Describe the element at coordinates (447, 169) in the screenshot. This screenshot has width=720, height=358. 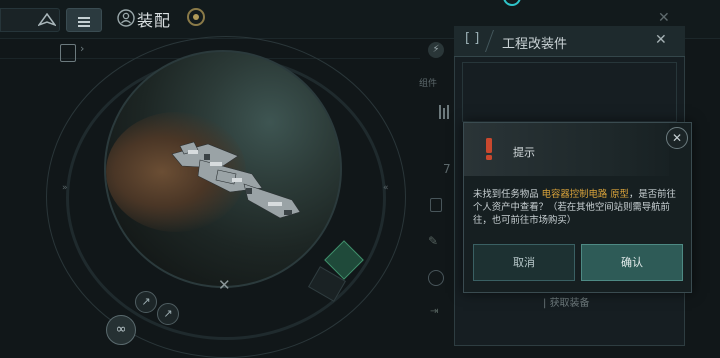
I see `side-number: 7` at that location.